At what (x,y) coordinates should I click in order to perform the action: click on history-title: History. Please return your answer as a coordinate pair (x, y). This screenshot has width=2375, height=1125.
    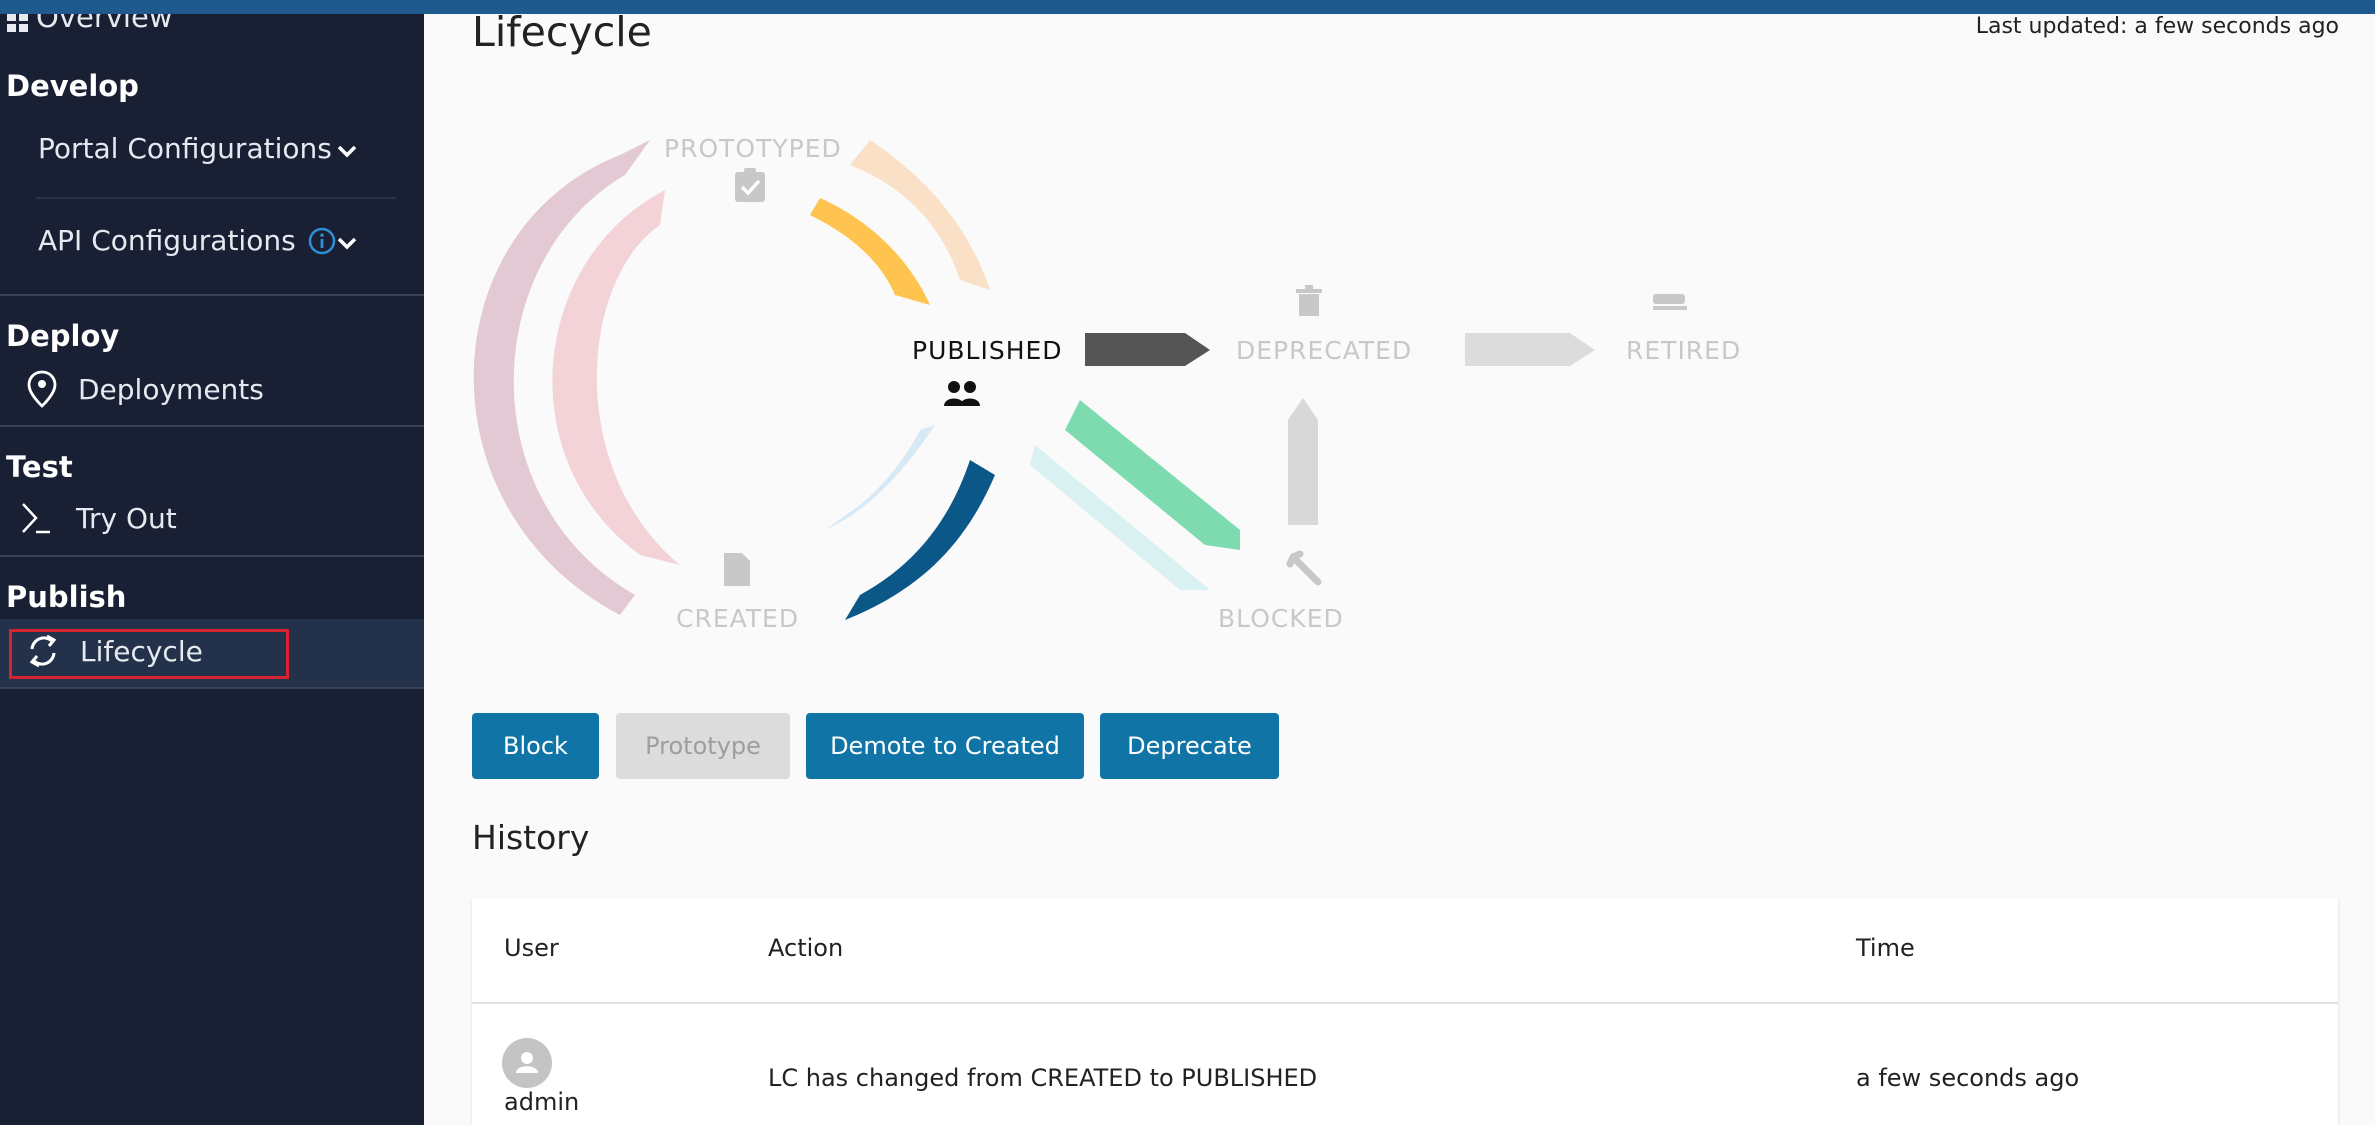
    Looking at the image, I should click on (531, 837).